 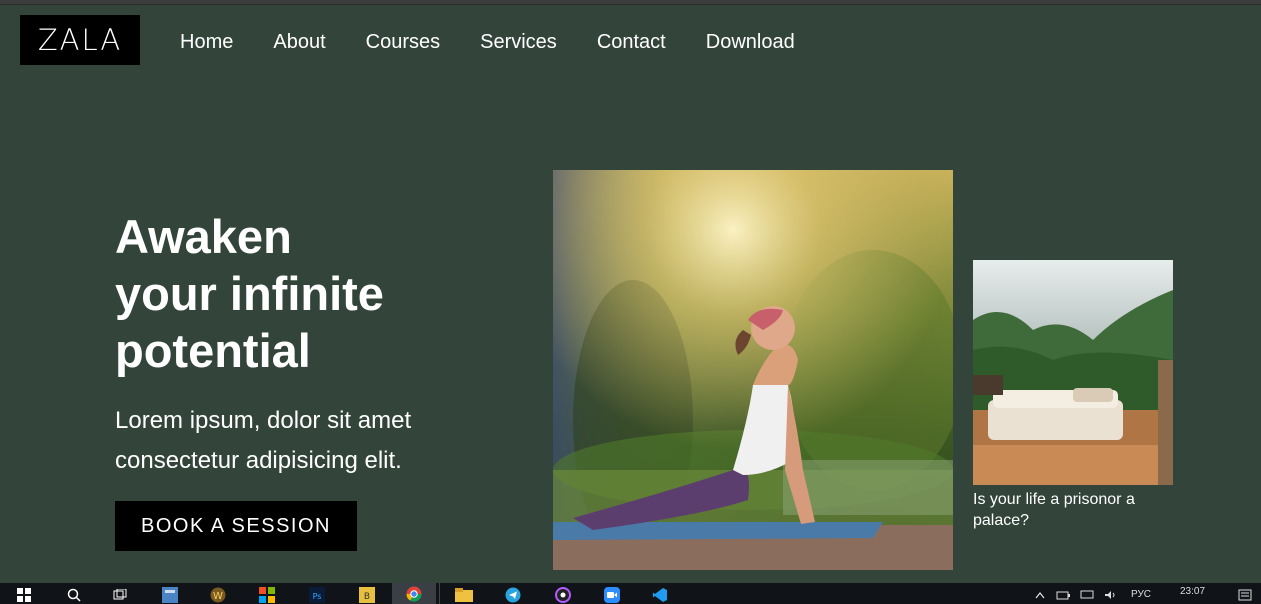 What do you see at coordinates (518, 42) in the screenshot?
I see `nav-services: Services` at bounding box center [518, 42].